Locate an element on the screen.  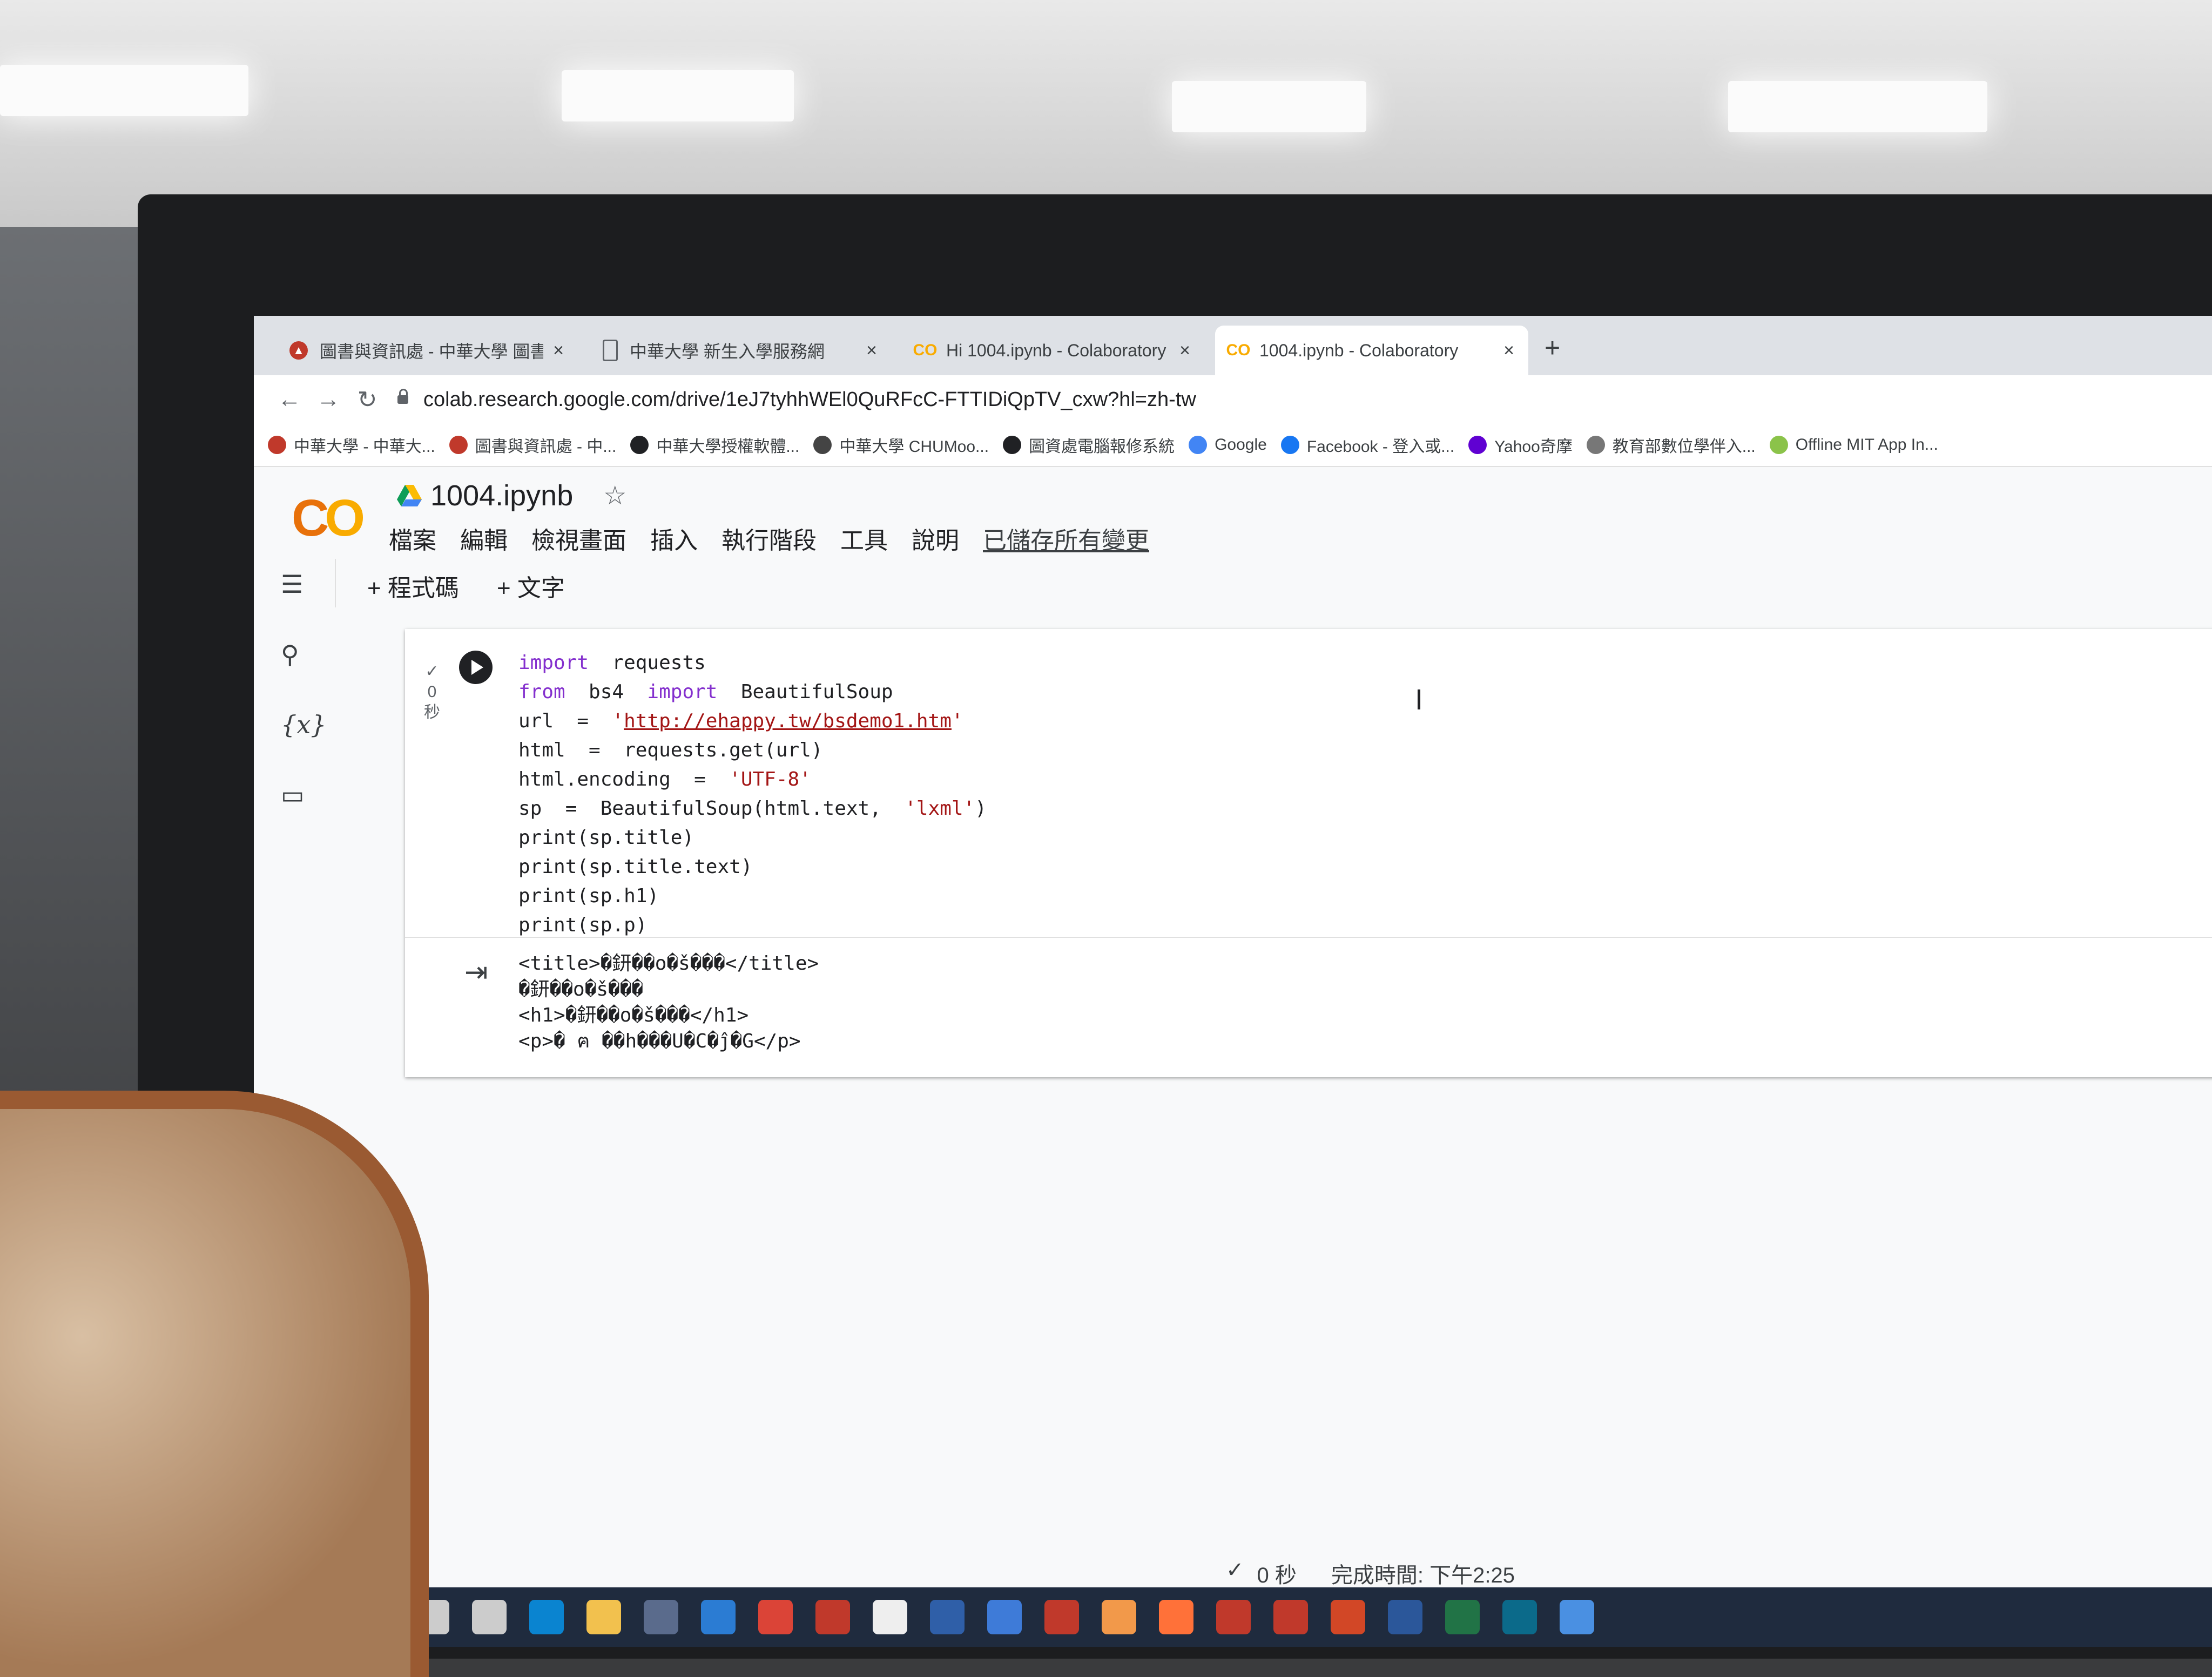
code-token: ' is located at coordinates (957, 721).